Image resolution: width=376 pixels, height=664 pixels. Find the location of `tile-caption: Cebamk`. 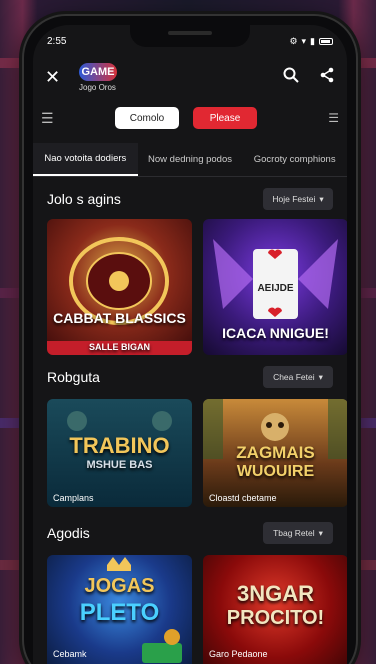

tile-caption: Cebamk is located at coordinates (70, 654).